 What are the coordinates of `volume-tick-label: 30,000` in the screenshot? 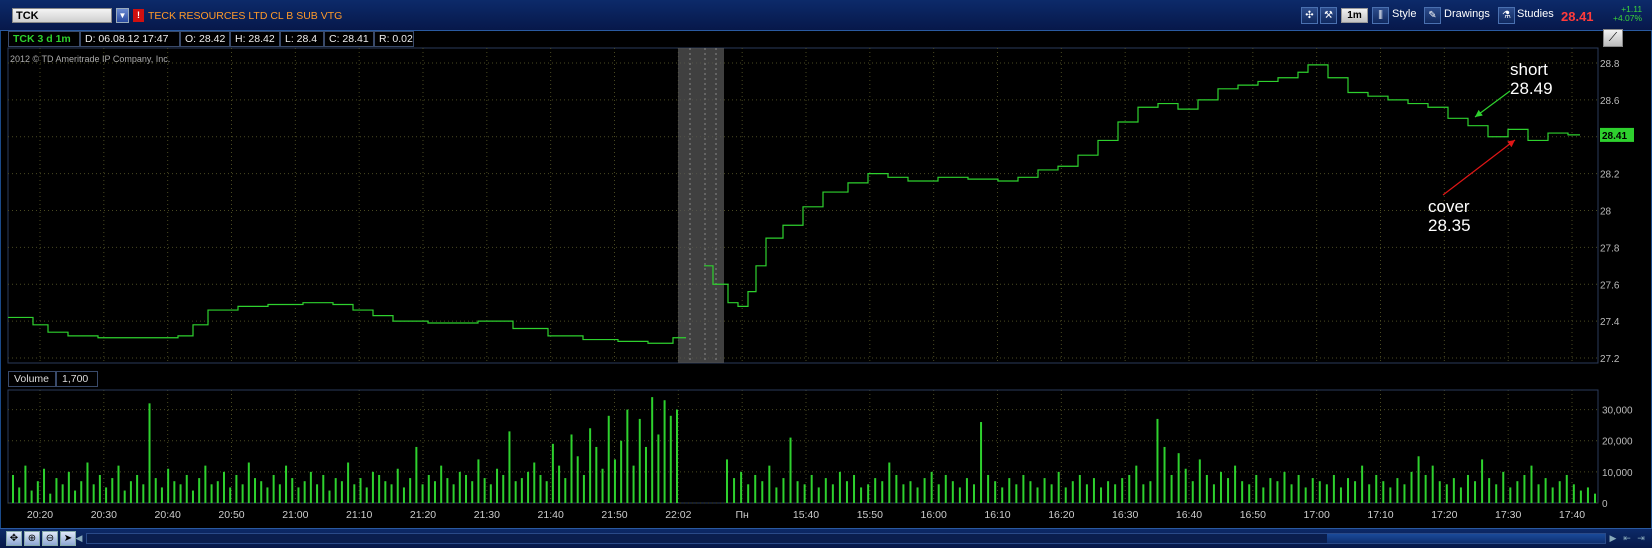 It's located at (1617, 411).